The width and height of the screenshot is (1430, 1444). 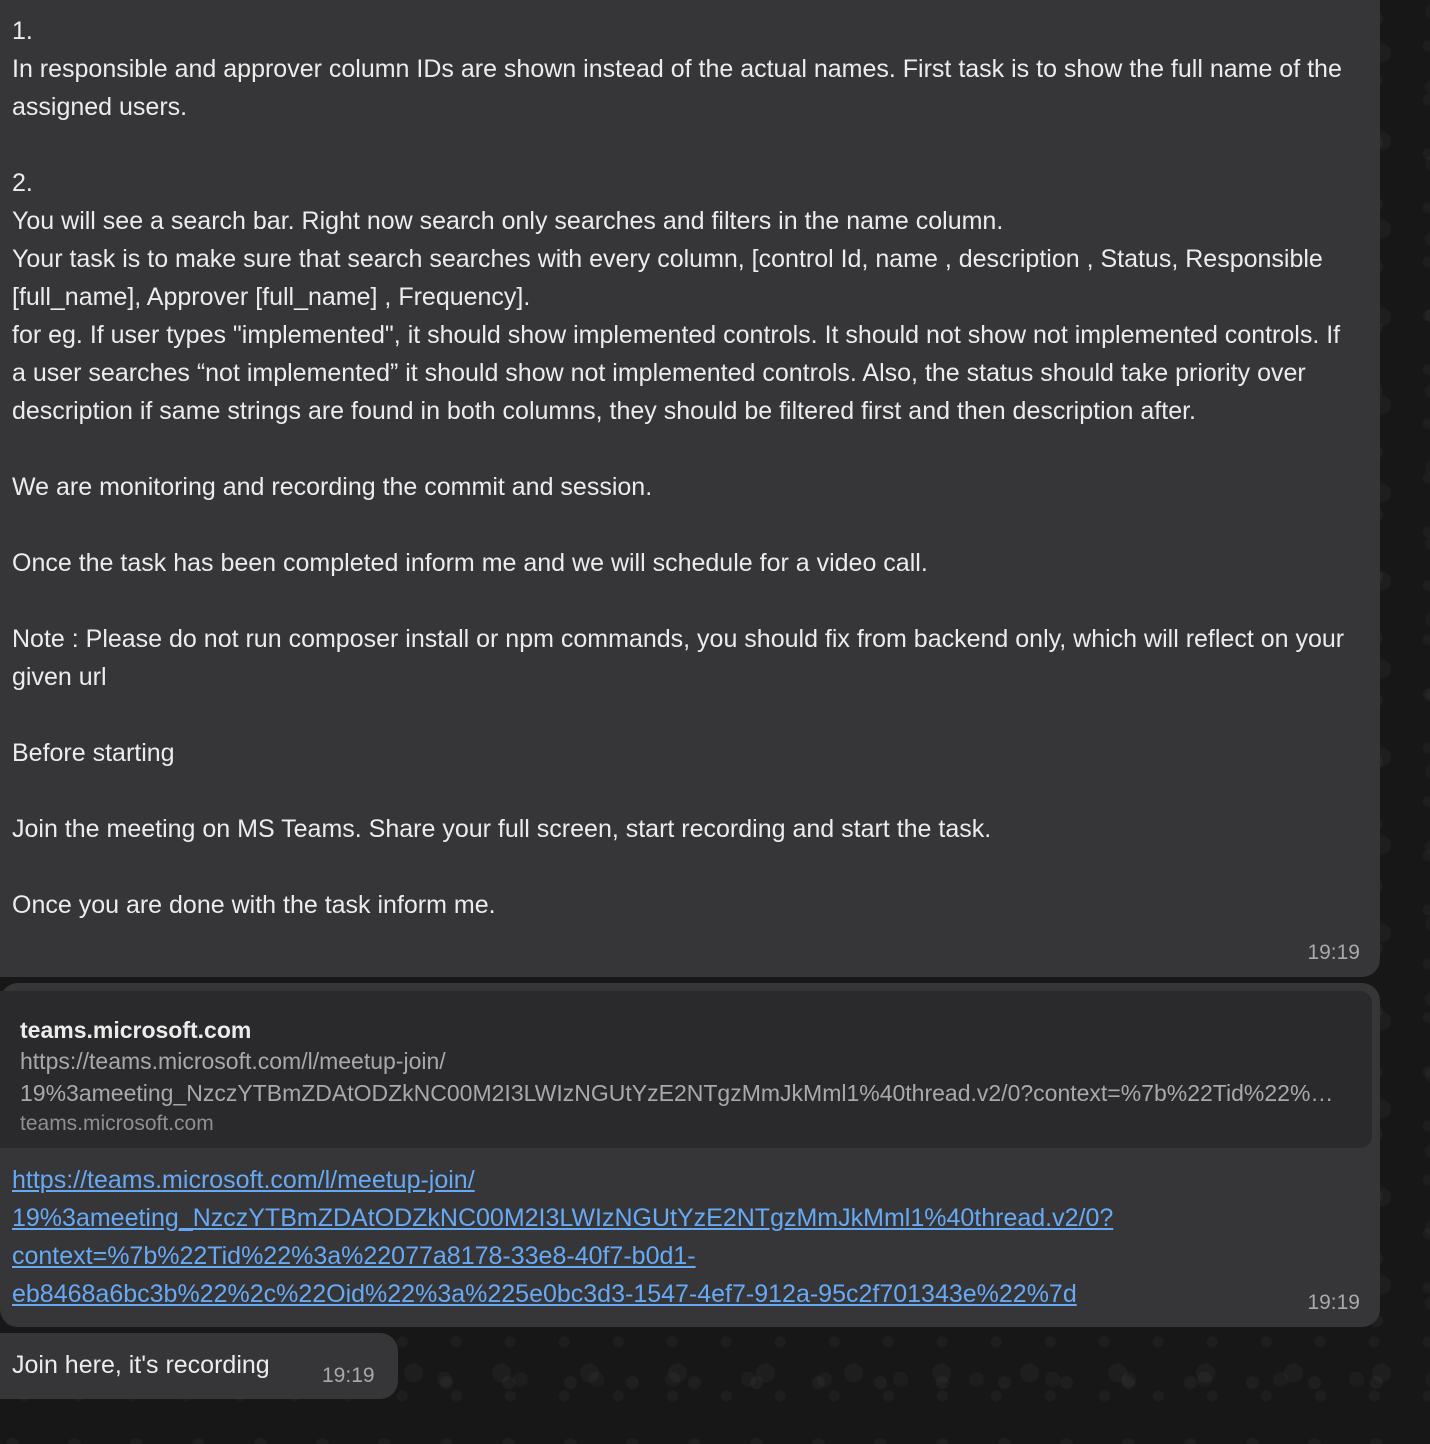 I want to click on message-text: Join here, it's recording, so click(x=141, y=1365).